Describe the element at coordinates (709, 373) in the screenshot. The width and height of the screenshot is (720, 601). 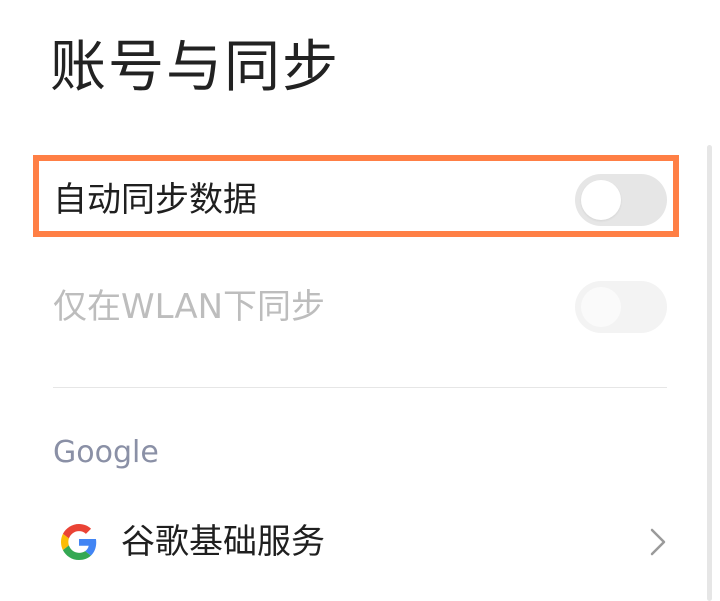
I see `scrollbar` at that location.